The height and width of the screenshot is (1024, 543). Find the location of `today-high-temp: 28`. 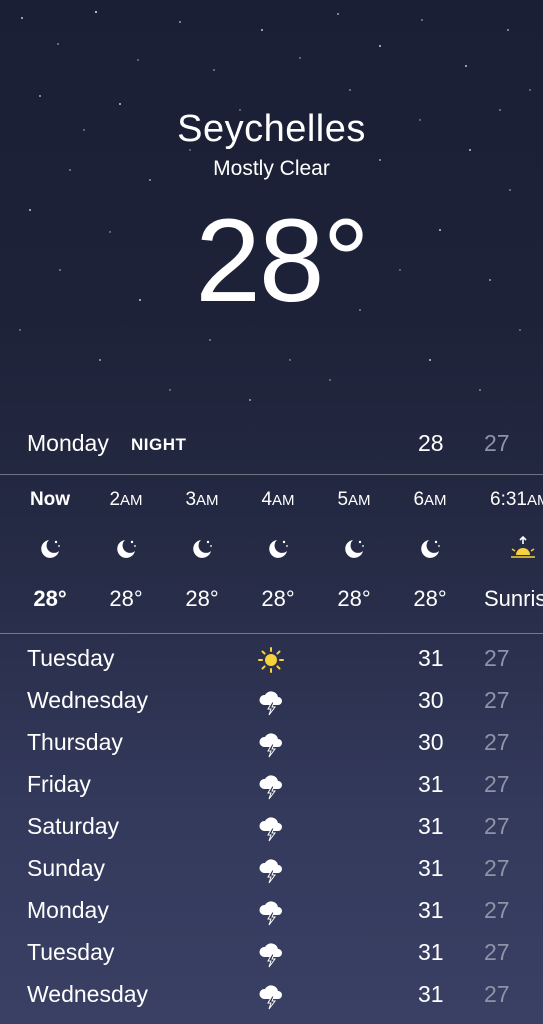

today-high-temp: 28 is located at coordinates (431, 443).